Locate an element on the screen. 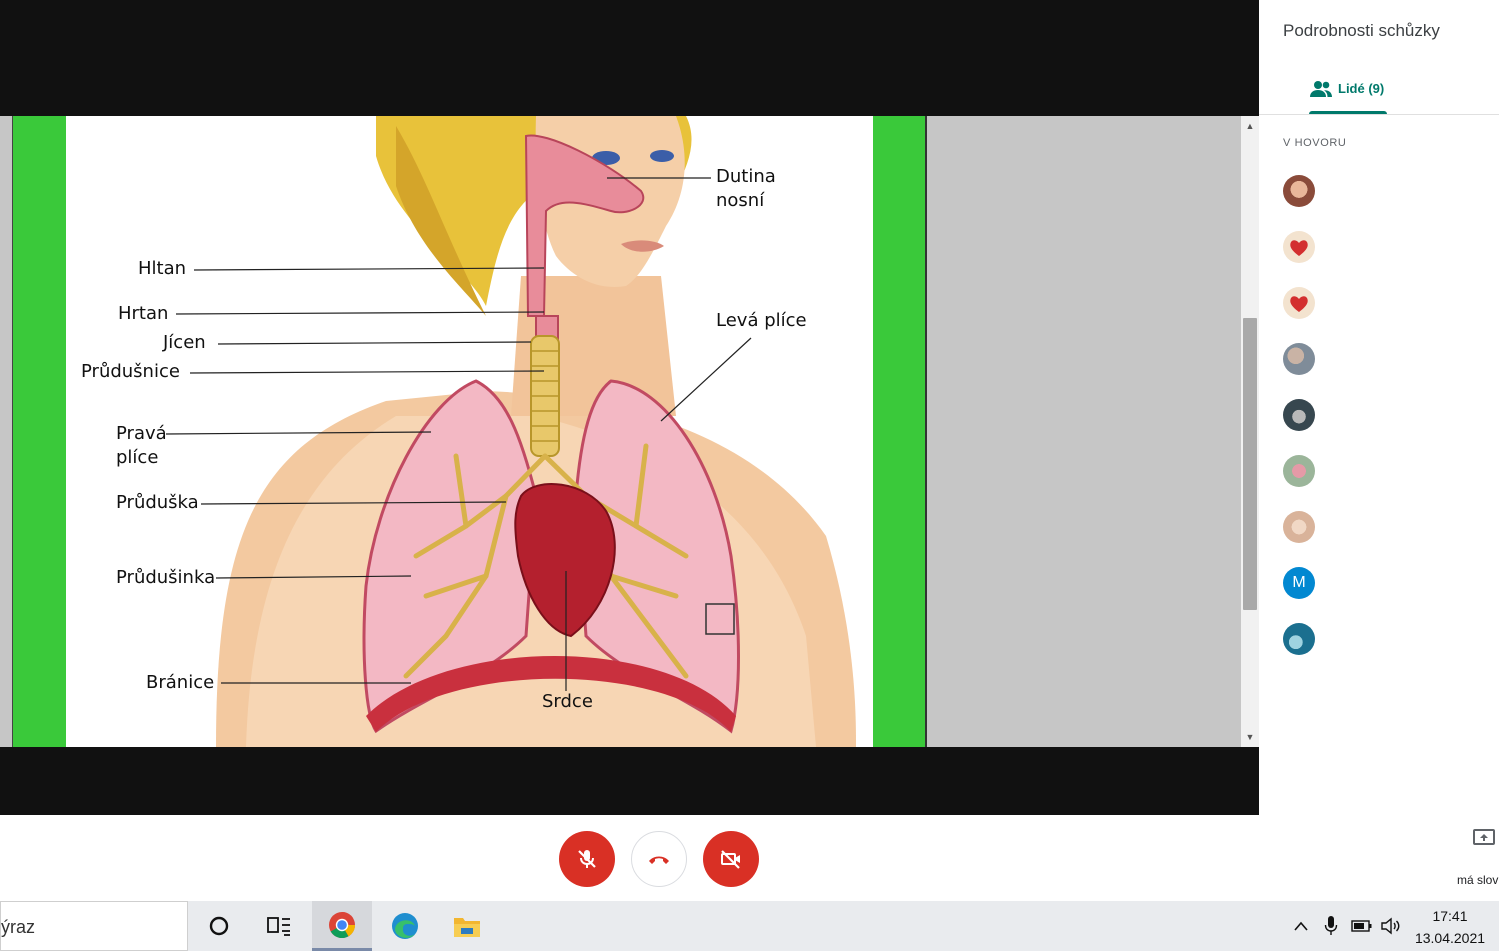 The height and width of the screenshot is (951, 1499). share-scrollbar: ▲ ▼ is located at coordinates (1250, 431).